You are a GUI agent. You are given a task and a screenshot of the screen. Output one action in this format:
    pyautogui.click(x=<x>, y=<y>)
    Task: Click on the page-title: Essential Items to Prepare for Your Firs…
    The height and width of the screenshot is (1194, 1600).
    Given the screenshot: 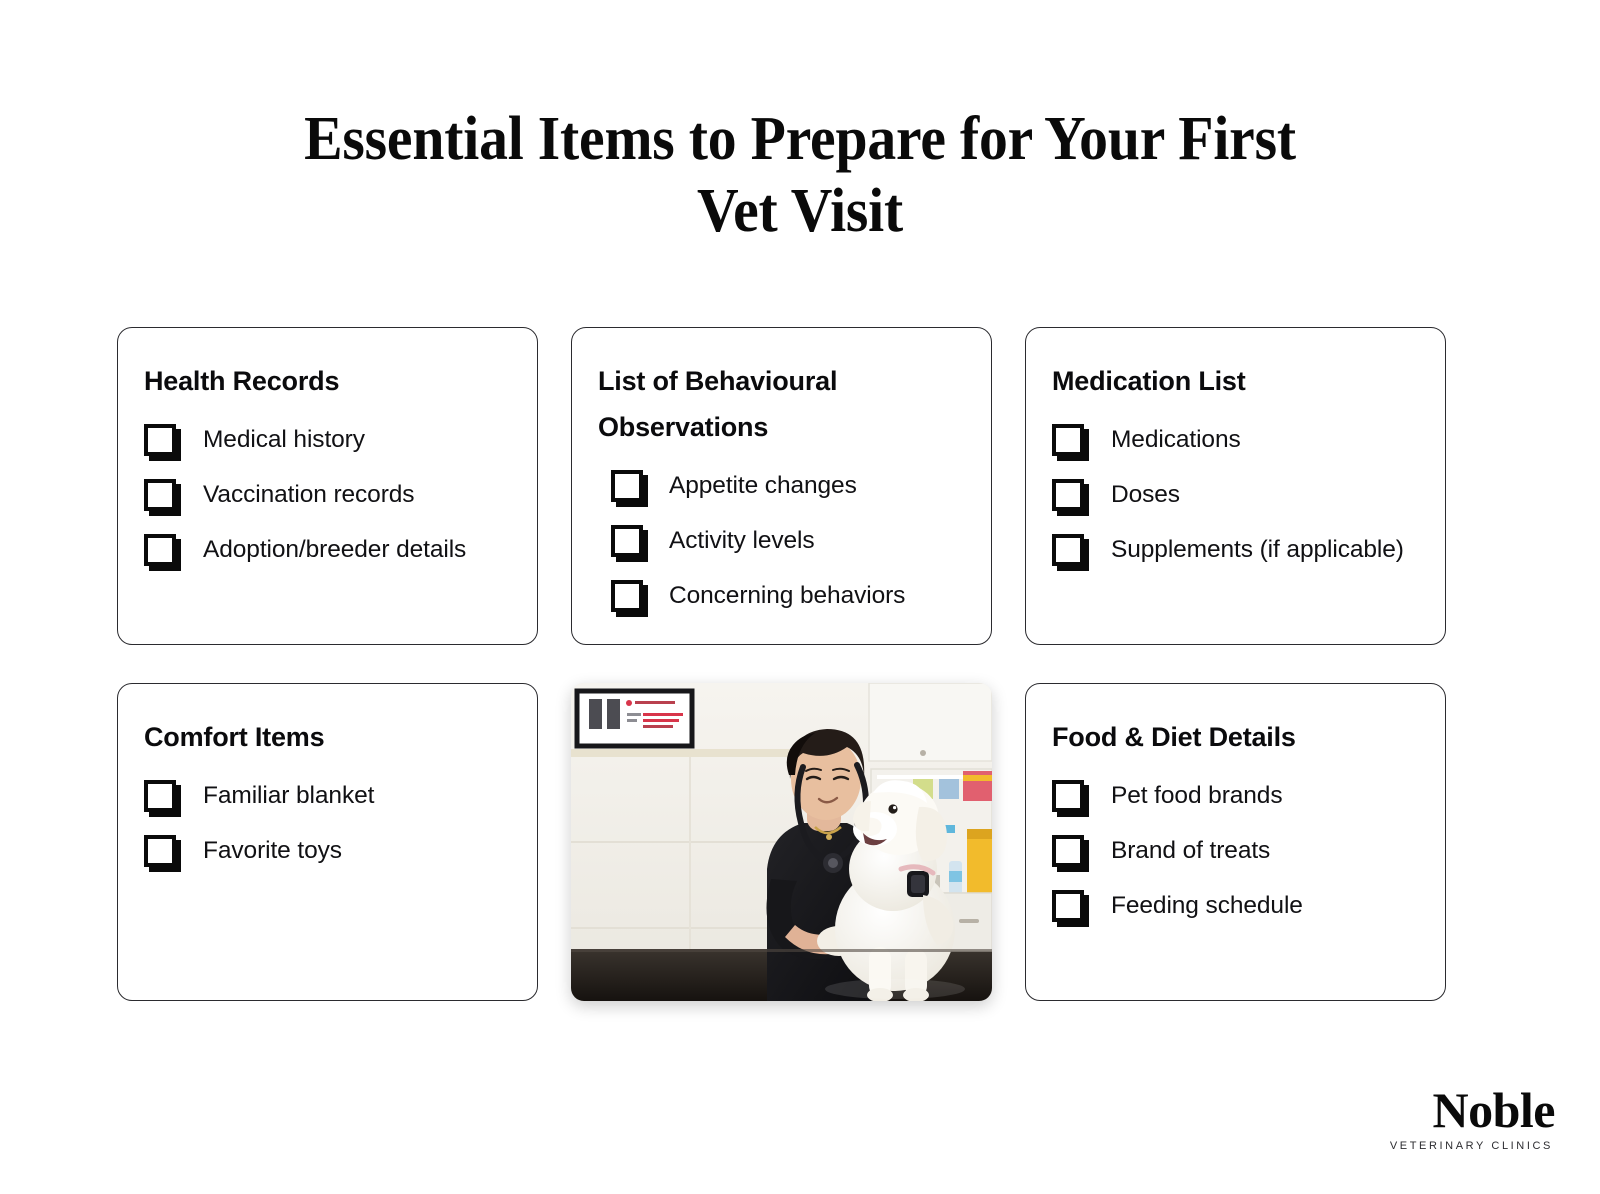 What is the action you would take?
    pyautogui.click(x=800, y=176)
    